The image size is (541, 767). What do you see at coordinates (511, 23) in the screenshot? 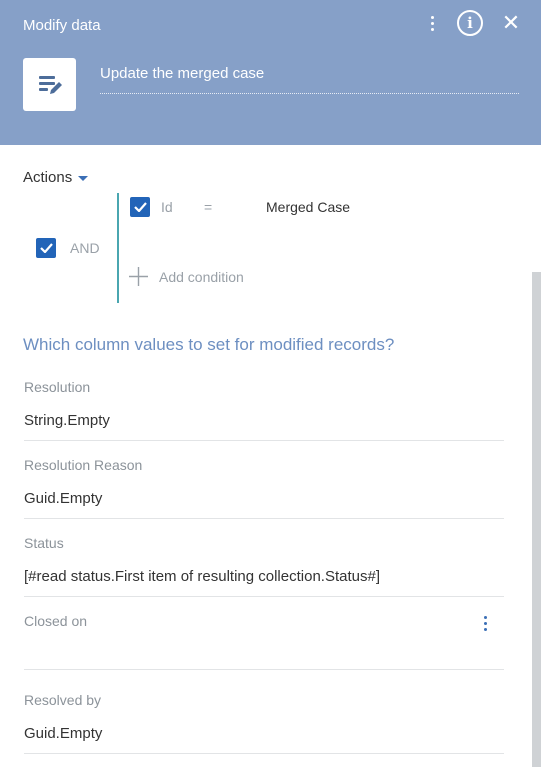
I see `close-icon: ✕` at bounding box center [511, 23].